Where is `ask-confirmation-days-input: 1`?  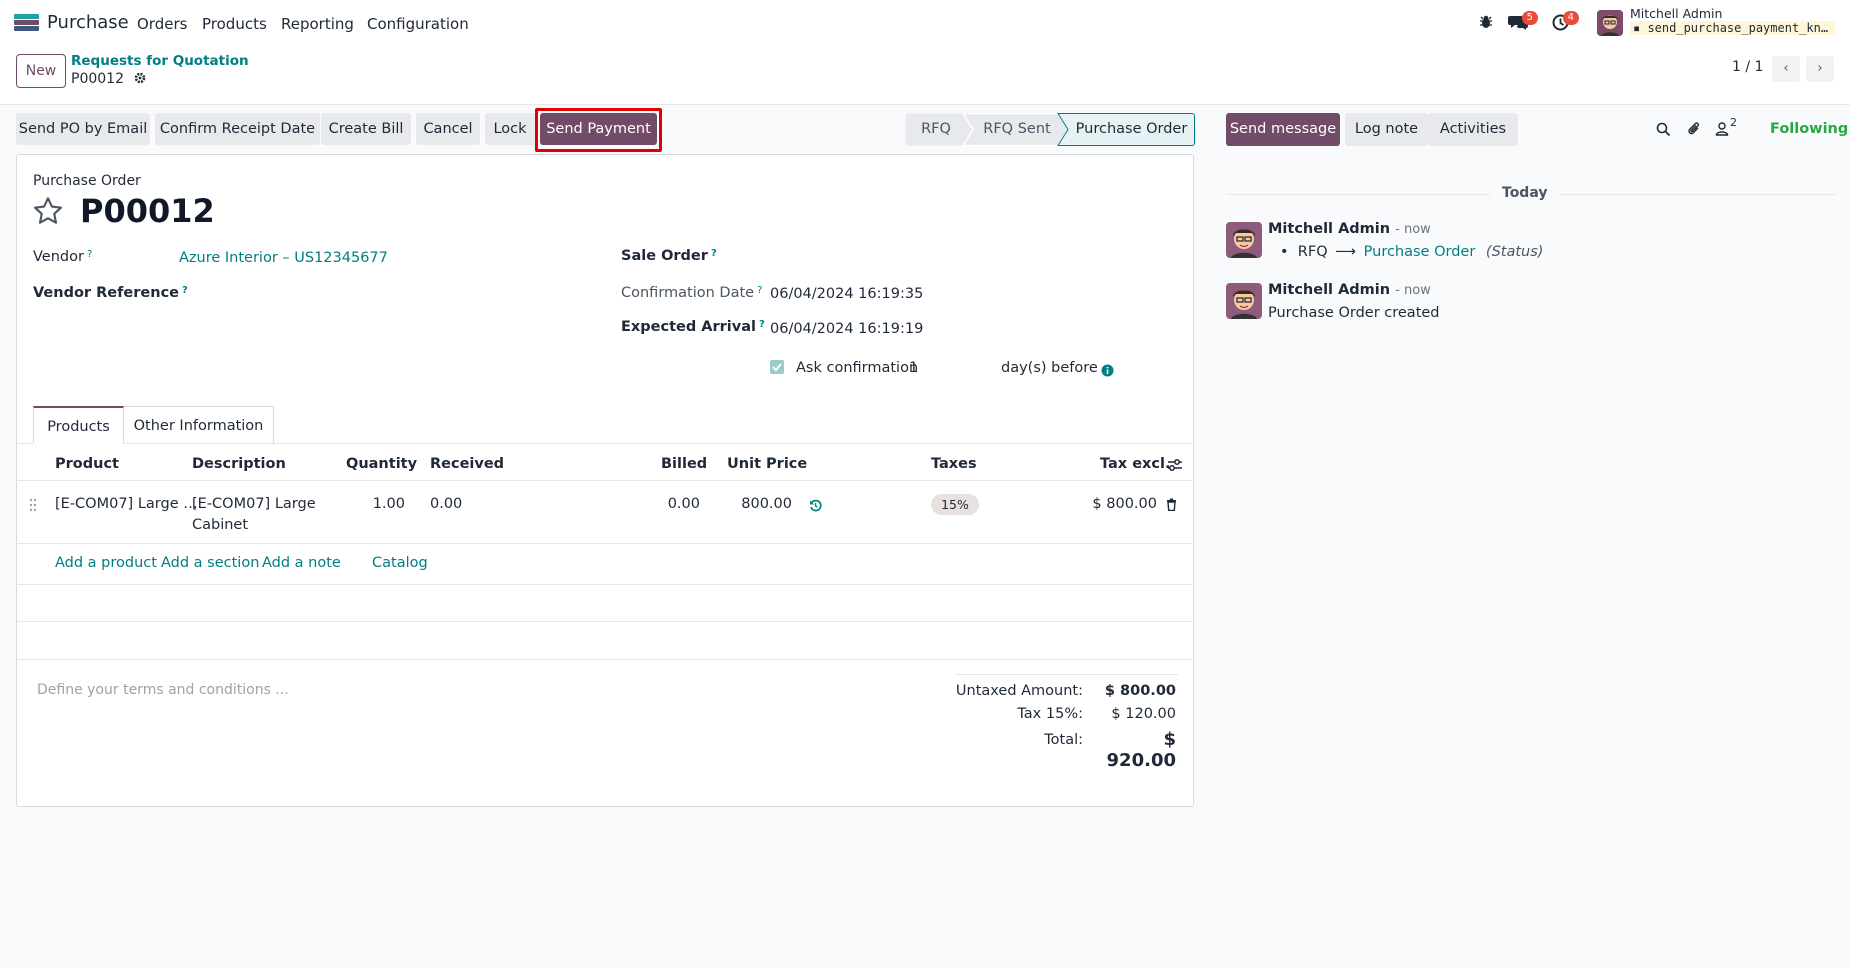
ask-confirmation-days-input: 1 is located at coordinates (913, 368).